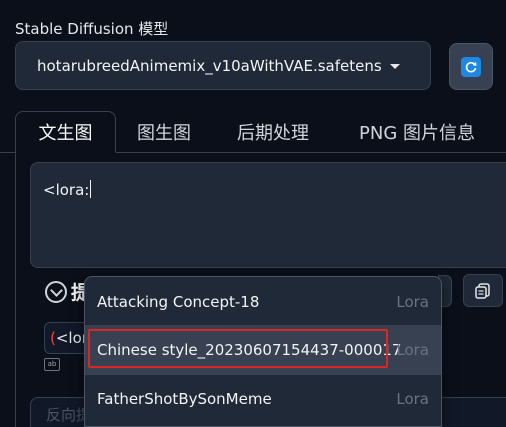  What do you see at coordinates (249, 349) in the screenshot?
I see `suggestion-name: Chinese style_20230607154437-000017` at bounding box center [249, 349].